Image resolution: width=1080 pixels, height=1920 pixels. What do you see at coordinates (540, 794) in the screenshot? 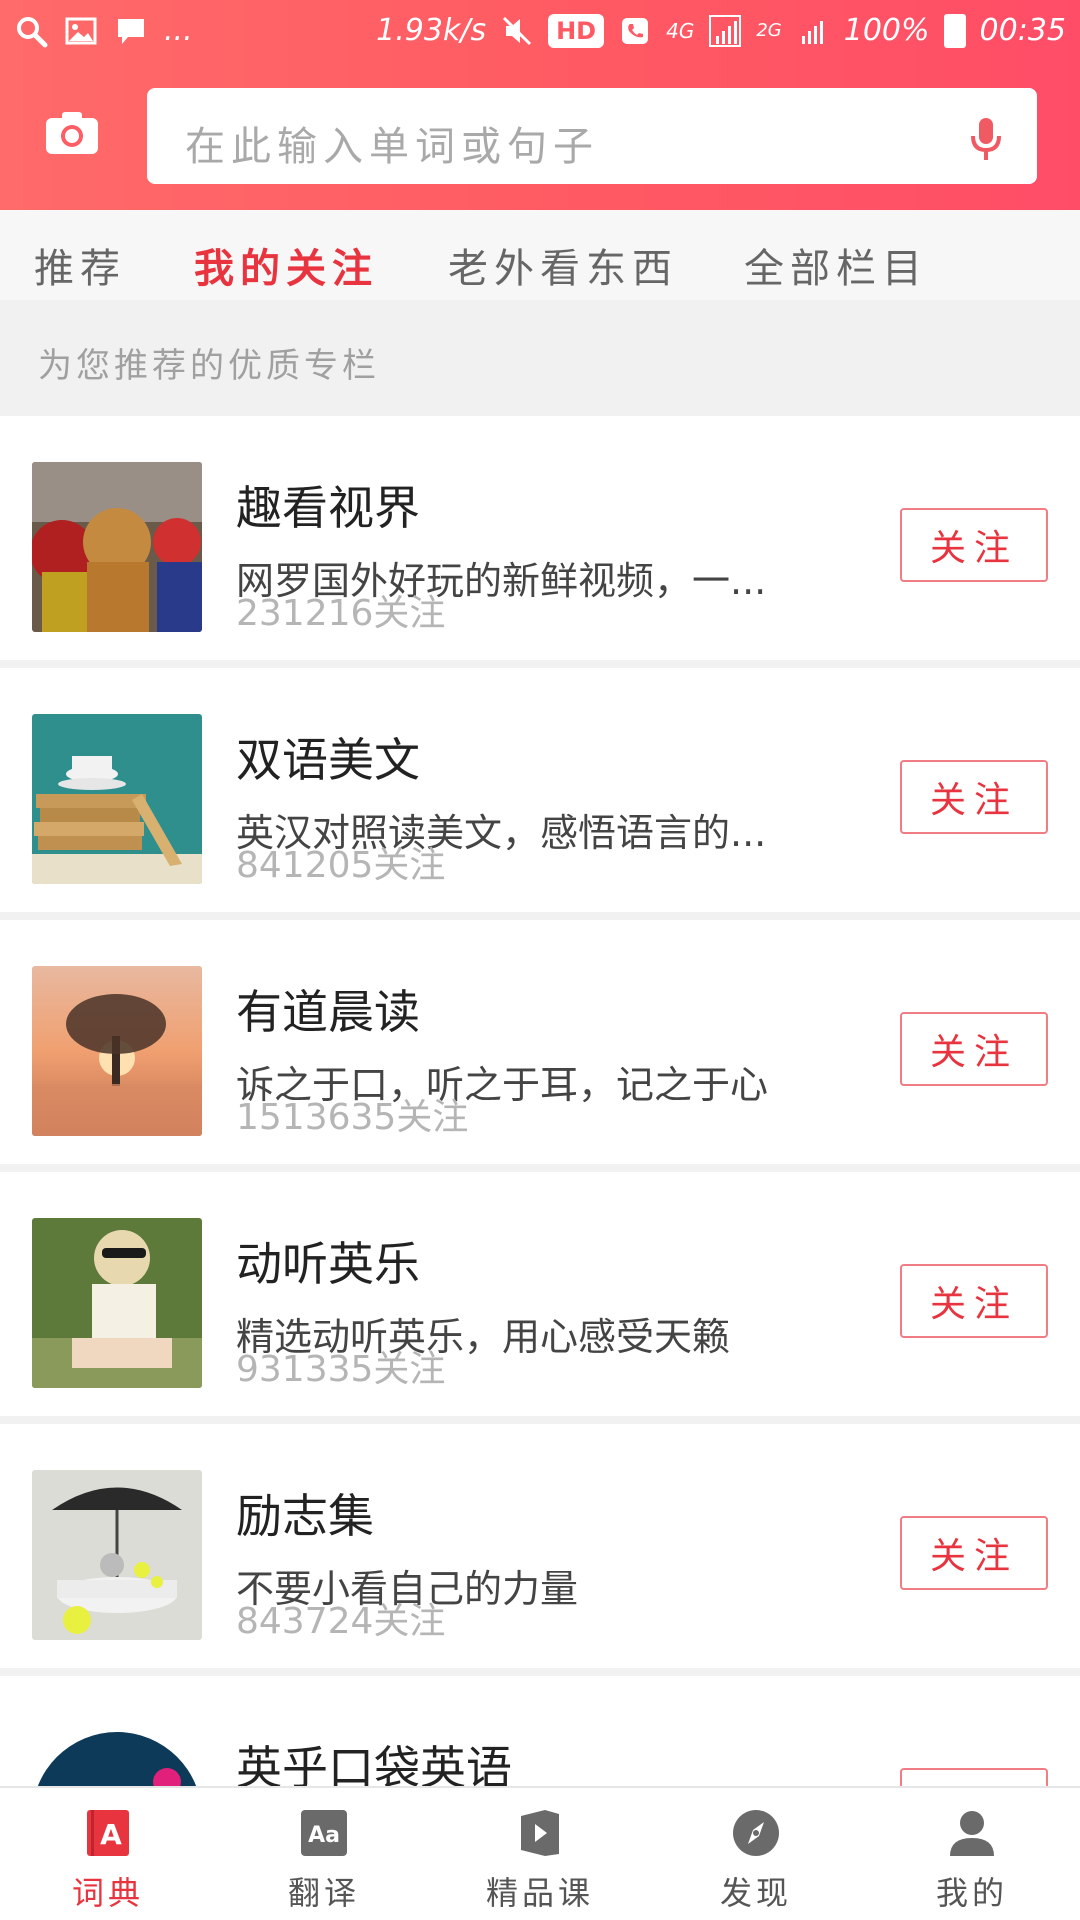
I see `list-item: 双语美文 英汉对照读美文，感悟语言的... 841205关注 关注` at bounding box center [540, 794].